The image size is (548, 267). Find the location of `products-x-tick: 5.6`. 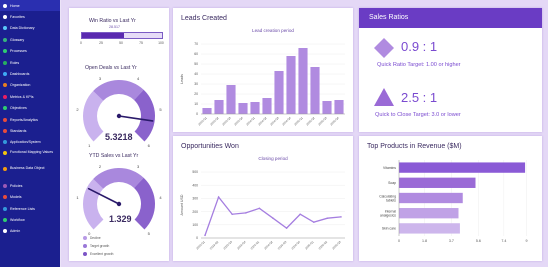

products-x-tick: 5.6 is located at coordinates (478, 241).